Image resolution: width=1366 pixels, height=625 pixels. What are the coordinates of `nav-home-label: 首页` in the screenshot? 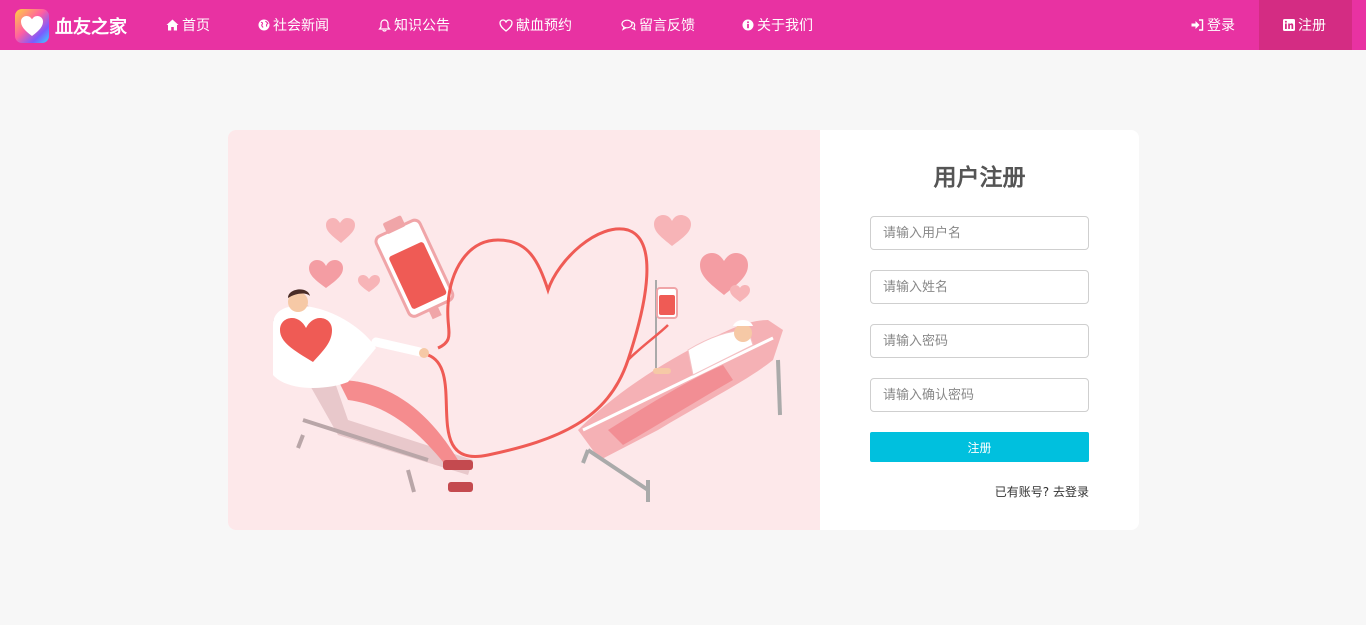 It's located at (196, 26).